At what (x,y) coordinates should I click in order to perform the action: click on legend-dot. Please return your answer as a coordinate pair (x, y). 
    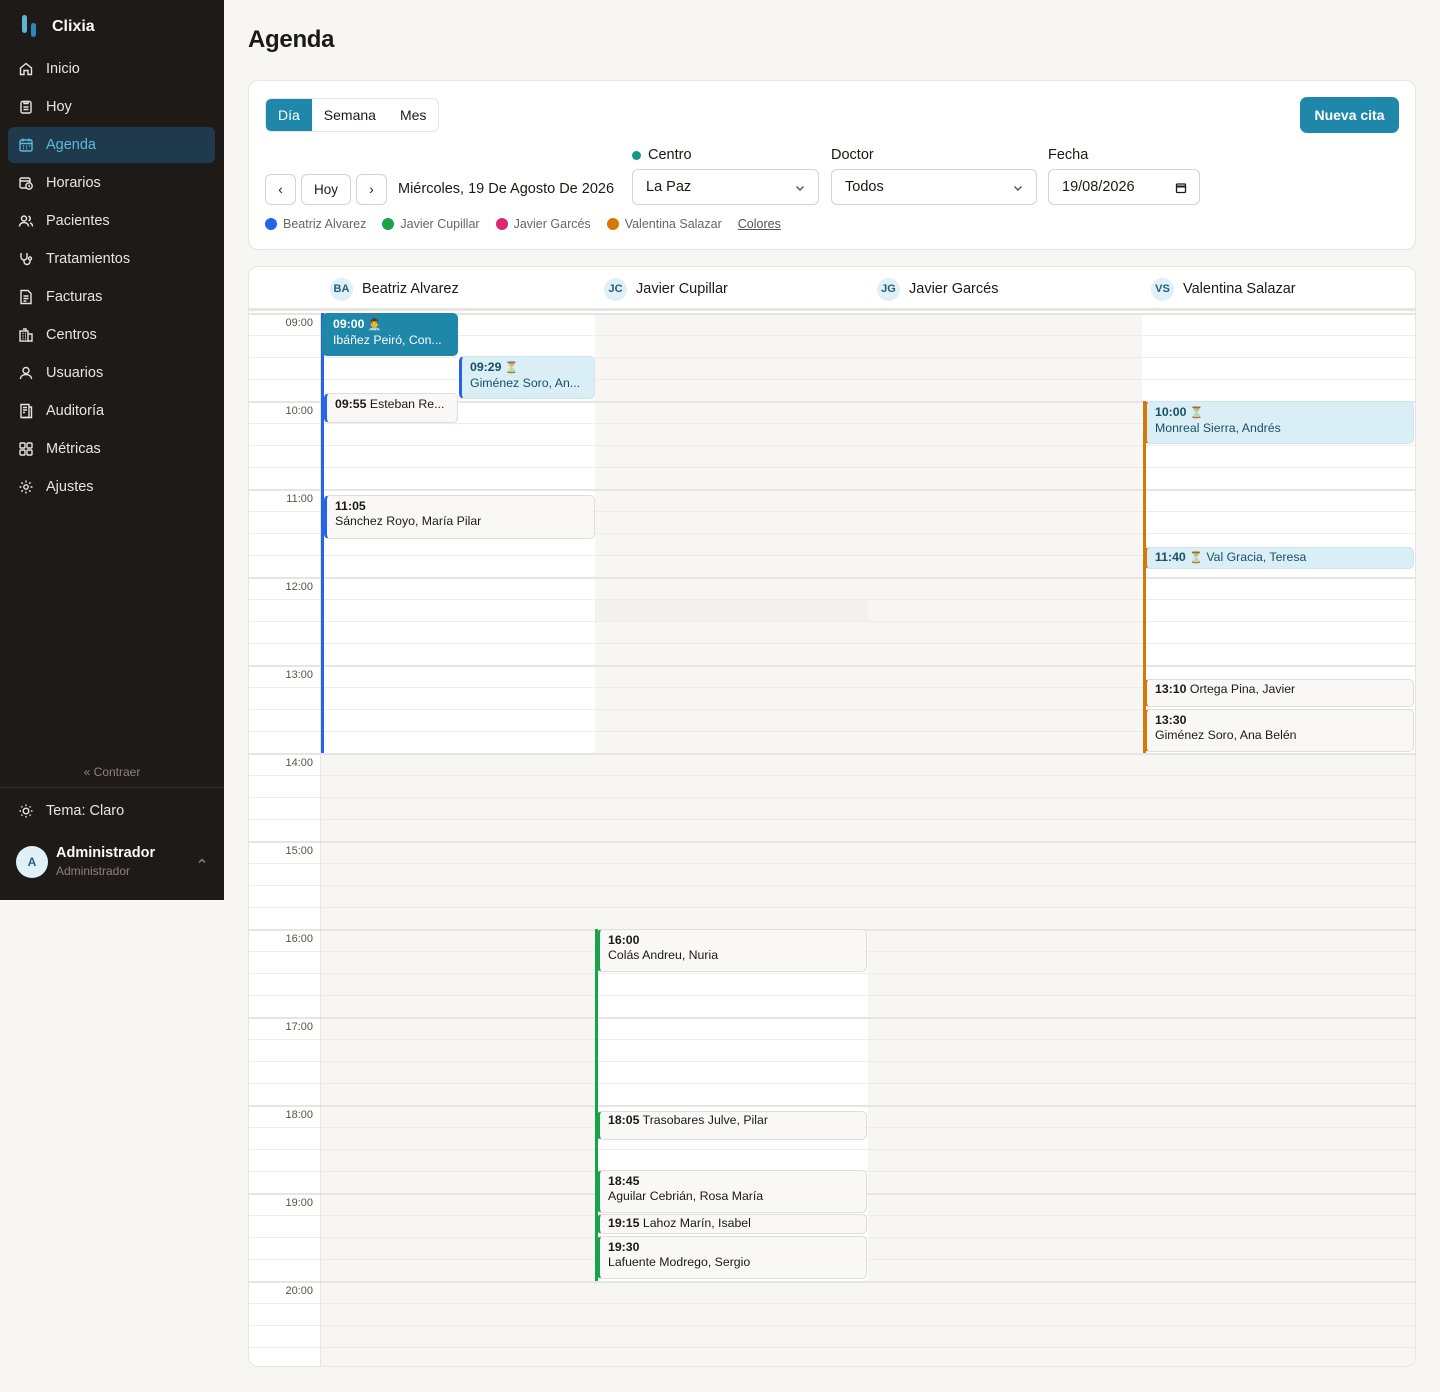
    Looking at the image, I should click on (388, 224).